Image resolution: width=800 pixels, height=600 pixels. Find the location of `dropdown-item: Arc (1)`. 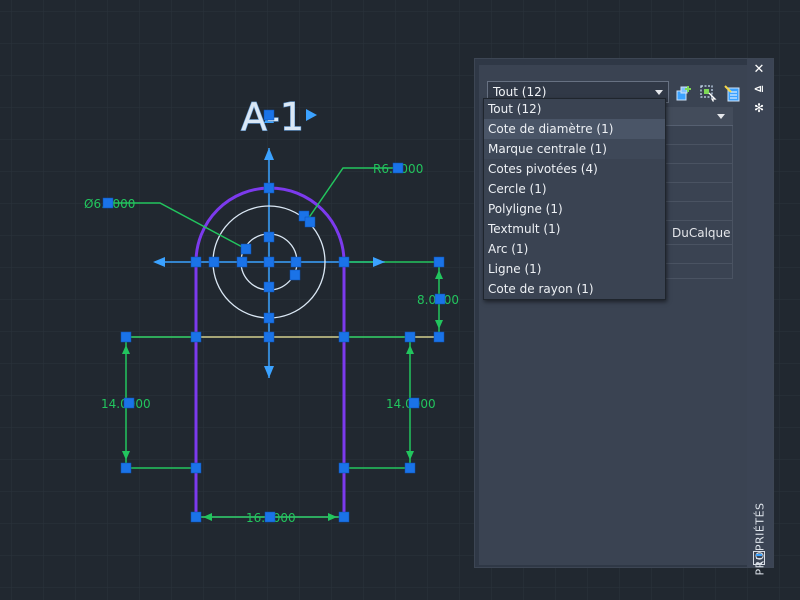

dropdown-item: Arc (1) is located at coordinates (574, 249).